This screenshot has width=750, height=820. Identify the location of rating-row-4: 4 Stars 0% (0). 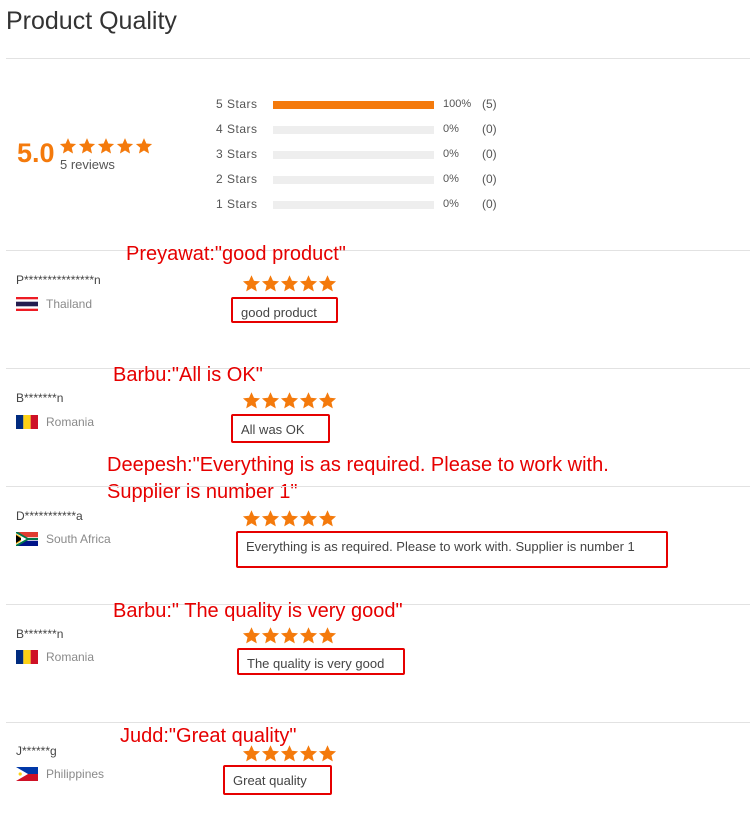
(366, 130).